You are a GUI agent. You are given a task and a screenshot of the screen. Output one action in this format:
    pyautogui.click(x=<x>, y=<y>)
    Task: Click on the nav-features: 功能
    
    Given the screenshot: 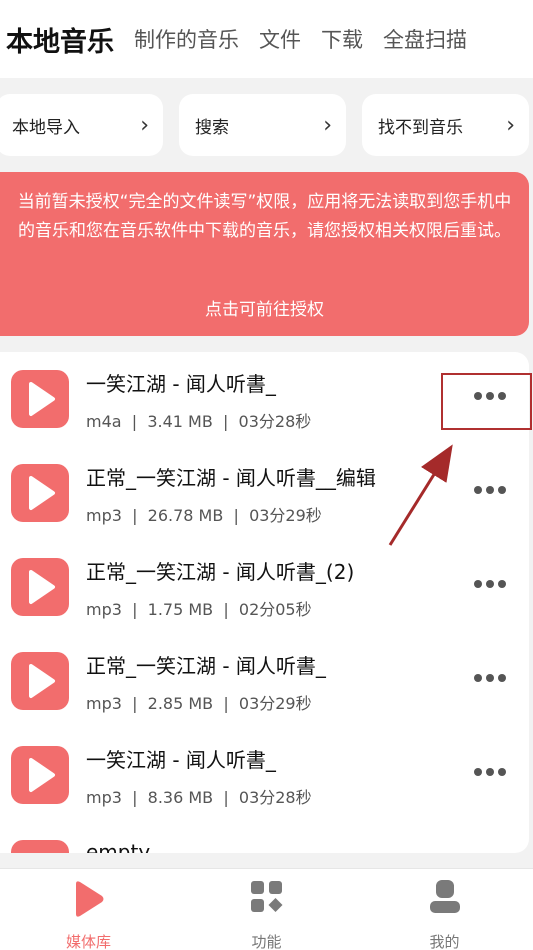 What is the action you would take?
    pyautogui.click(x=266, y=909)
    